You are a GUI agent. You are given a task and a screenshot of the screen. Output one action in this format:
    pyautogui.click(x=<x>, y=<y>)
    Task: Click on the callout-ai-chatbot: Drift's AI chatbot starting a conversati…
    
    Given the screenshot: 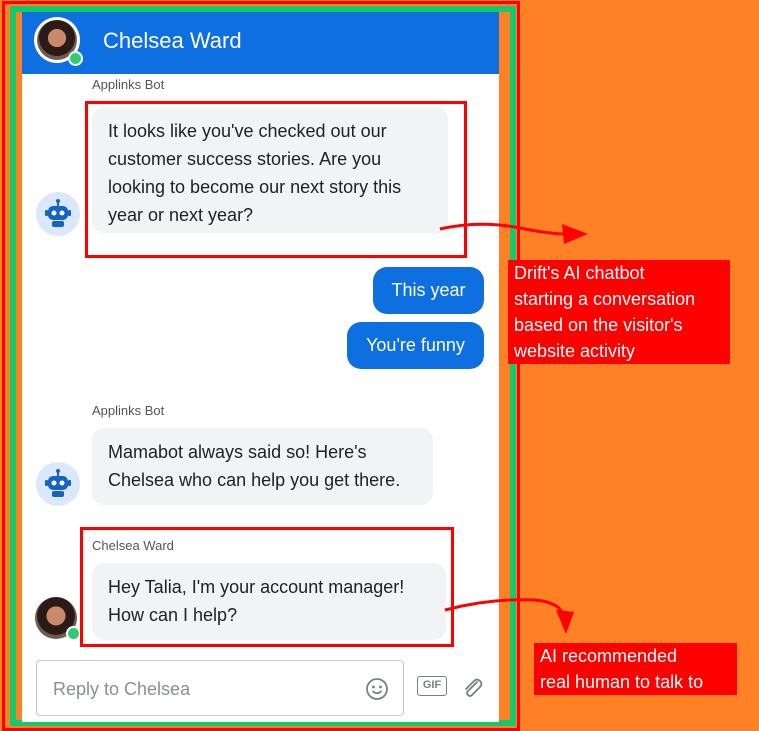 What is the action you would take?
    pyautogui.click(x=619, y=312)
    